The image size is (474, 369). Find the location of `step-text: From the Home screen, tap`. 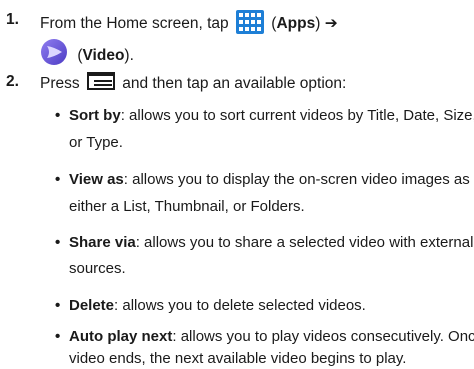

step-text: From the Home screen, tap is located at coordinates (134, 23).